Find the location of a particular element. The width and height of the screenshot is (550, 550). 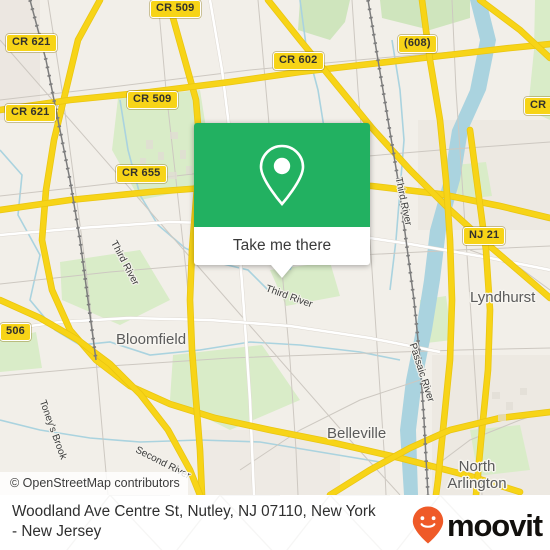

moovit-logo: moovit is located at coordinates (477, 525).